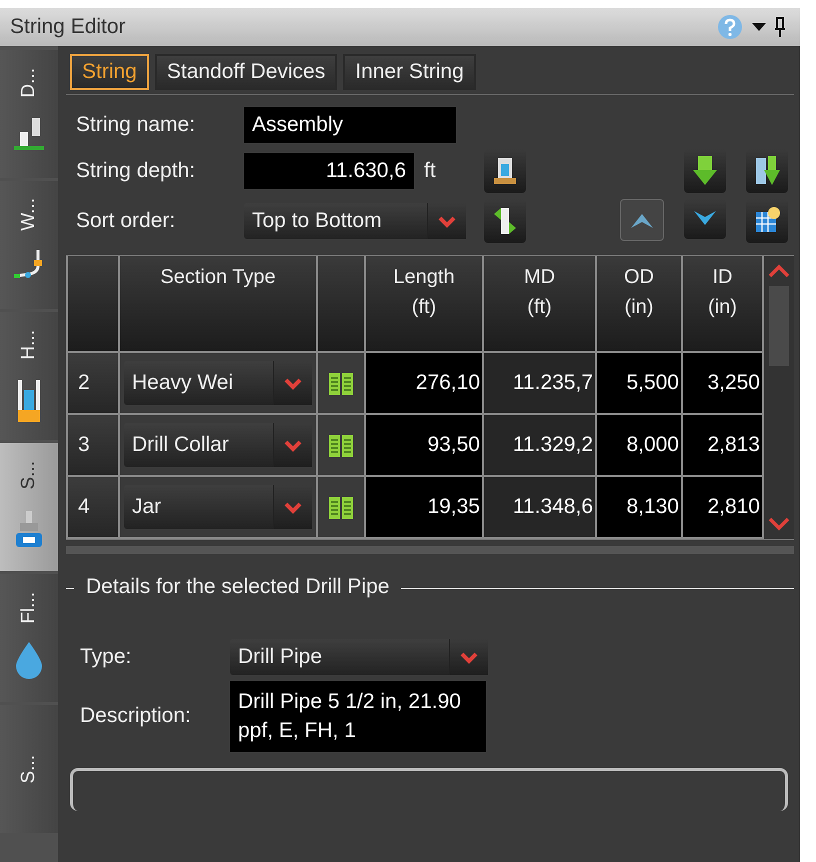  I want to click on table-cell: 5,500, so click(639, 383).